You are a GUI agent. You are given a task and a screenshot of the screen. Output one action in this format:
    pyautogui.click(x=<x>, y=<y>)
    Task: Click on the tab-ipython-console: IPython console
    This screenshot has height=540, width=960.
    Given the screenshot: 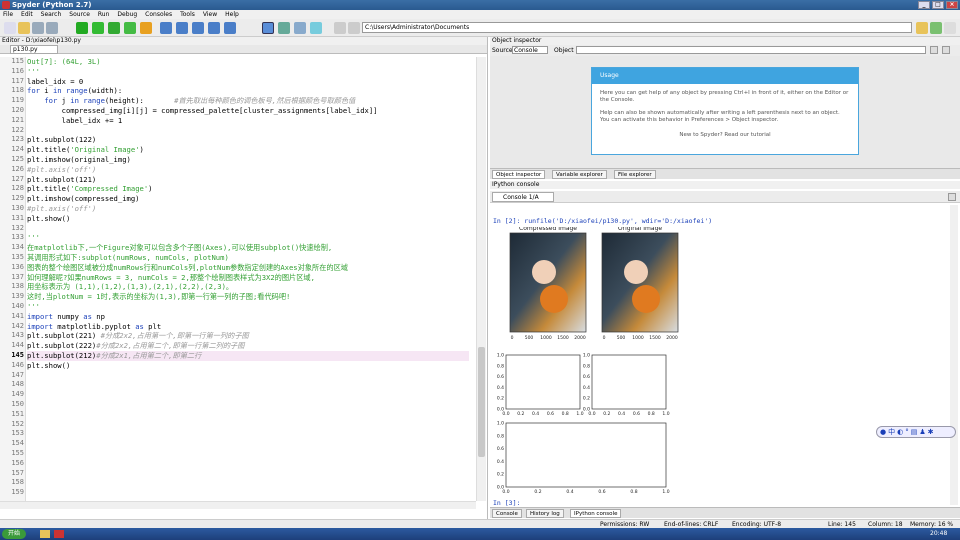 What is the action you would take?
    pyautogui.click(x=596, y=513)
    